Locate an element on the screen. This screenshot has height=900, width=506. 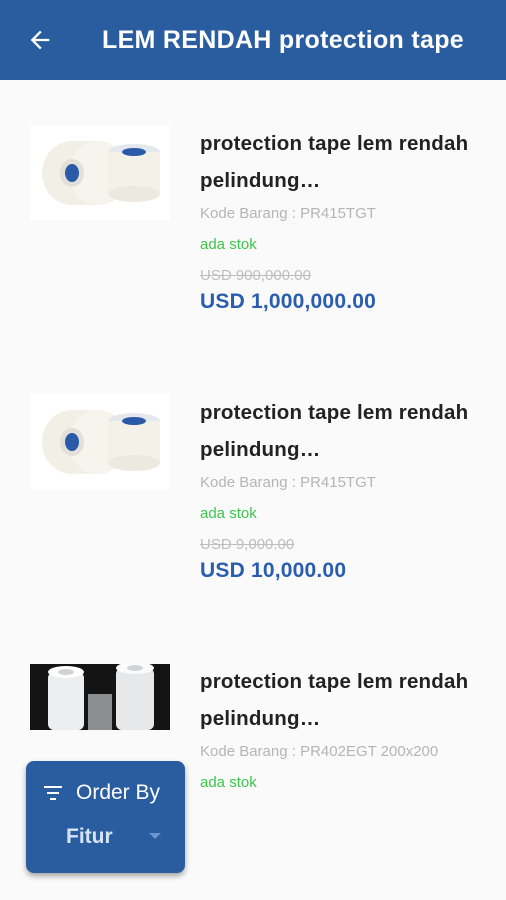
page-title: LEM RENDAH protection tape is located at coordinates (283, 39).